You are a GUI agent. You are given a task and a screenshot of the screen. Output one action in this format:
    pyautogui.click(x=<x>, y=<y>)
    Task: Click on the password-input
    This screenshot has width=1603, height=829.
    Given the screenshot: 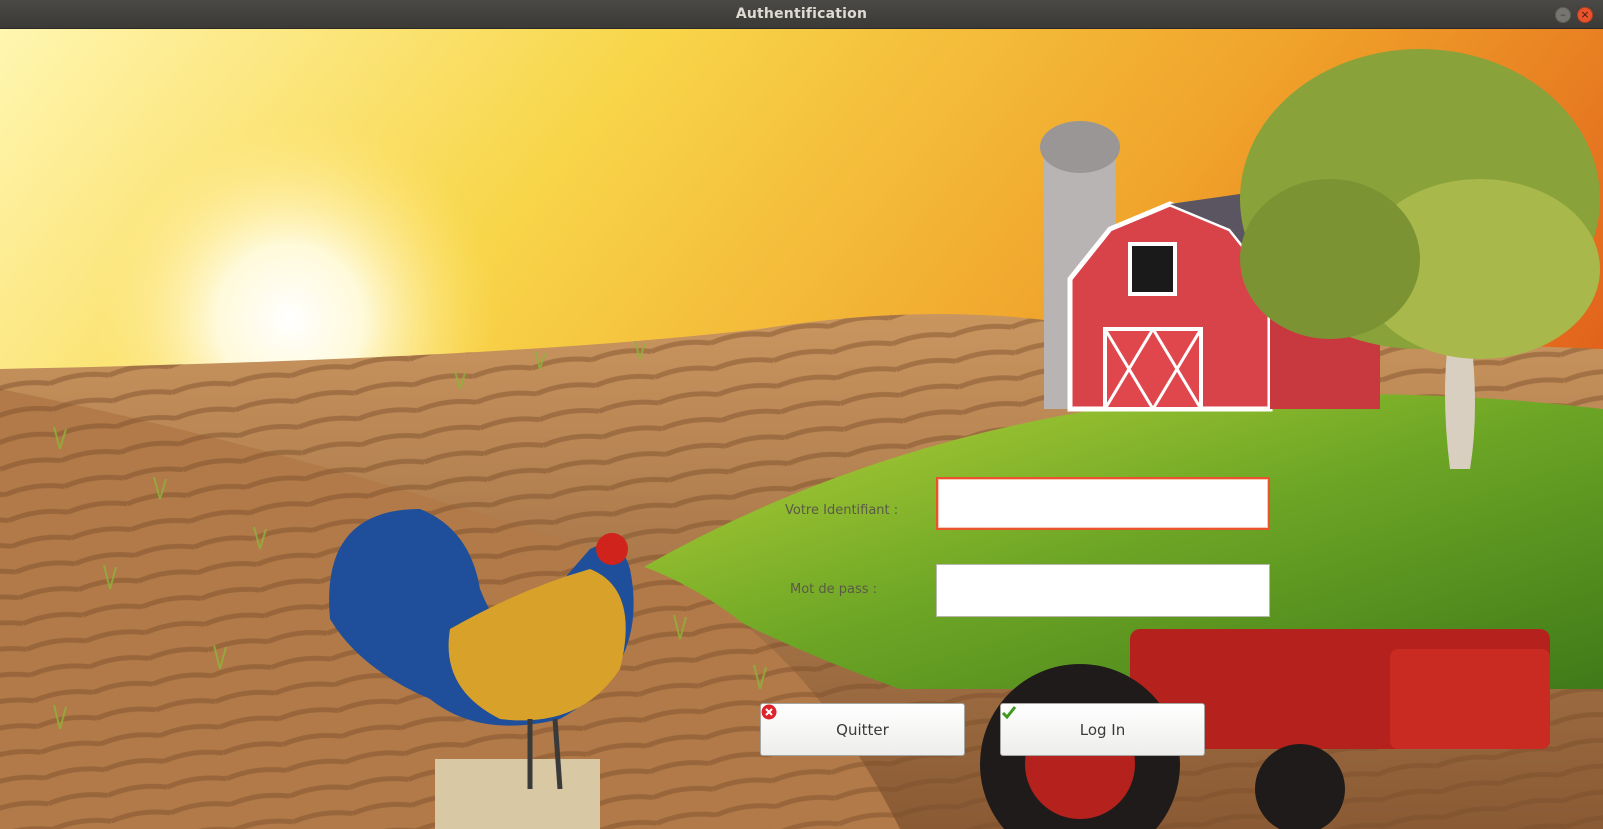 What is the action you would take?
    pyautogui.click(x=1103, y=590)
    